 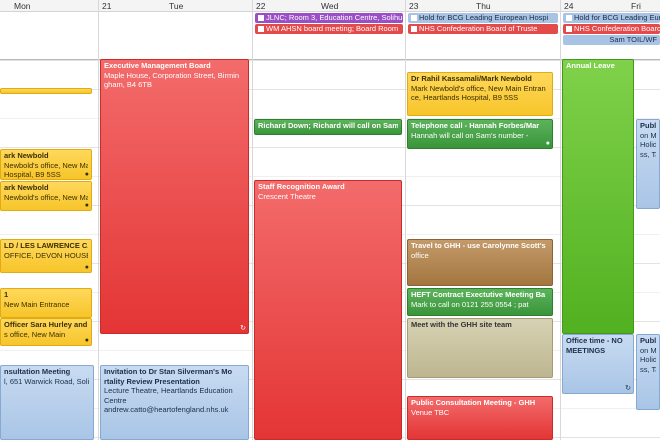 I want to click on calendar-event: Meet with the GHH site team, so click(x=480, y=348).